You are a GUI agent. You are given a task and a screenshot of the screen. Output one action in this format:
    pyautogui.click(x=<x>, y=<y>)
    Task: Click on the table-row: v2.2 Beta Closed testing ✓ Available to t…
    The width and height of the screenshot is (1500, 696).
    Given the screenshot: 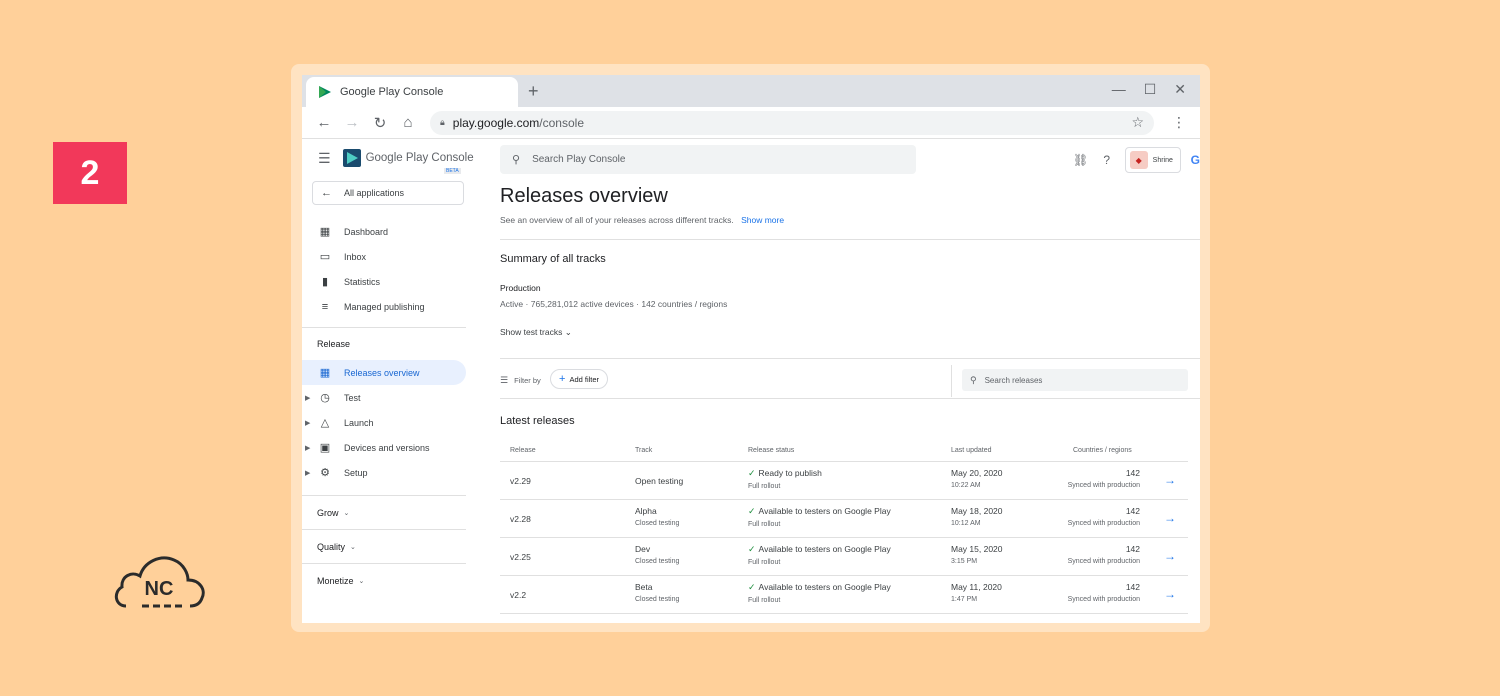 What is the action you would take?
    pyautogui.click(x=844, y=595)
    